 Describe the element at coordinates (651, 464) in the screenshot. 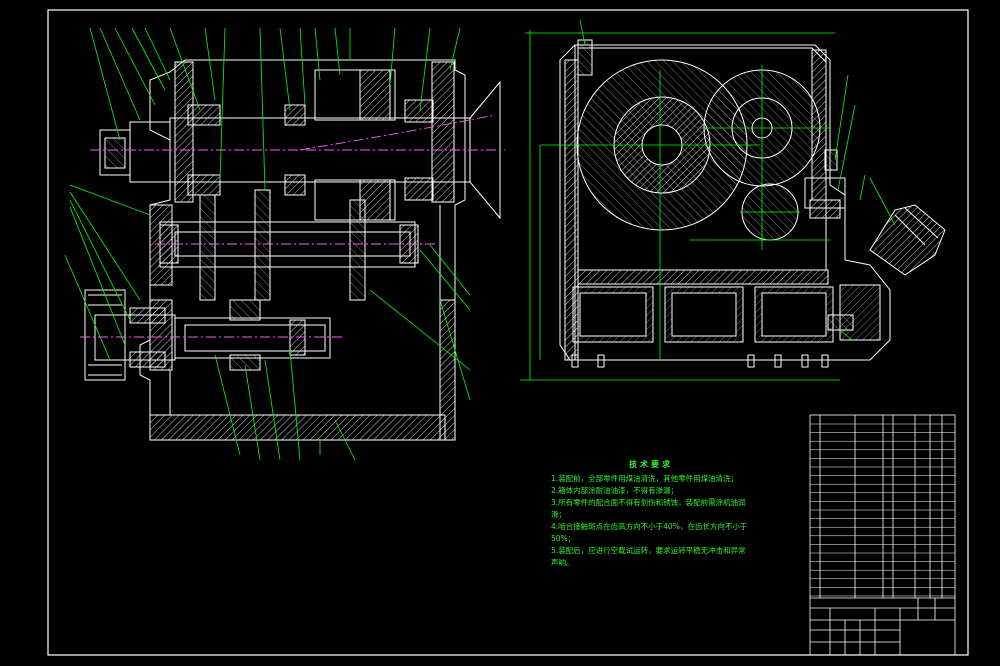

I see `tech-notes-title: 技术要求` at that location.